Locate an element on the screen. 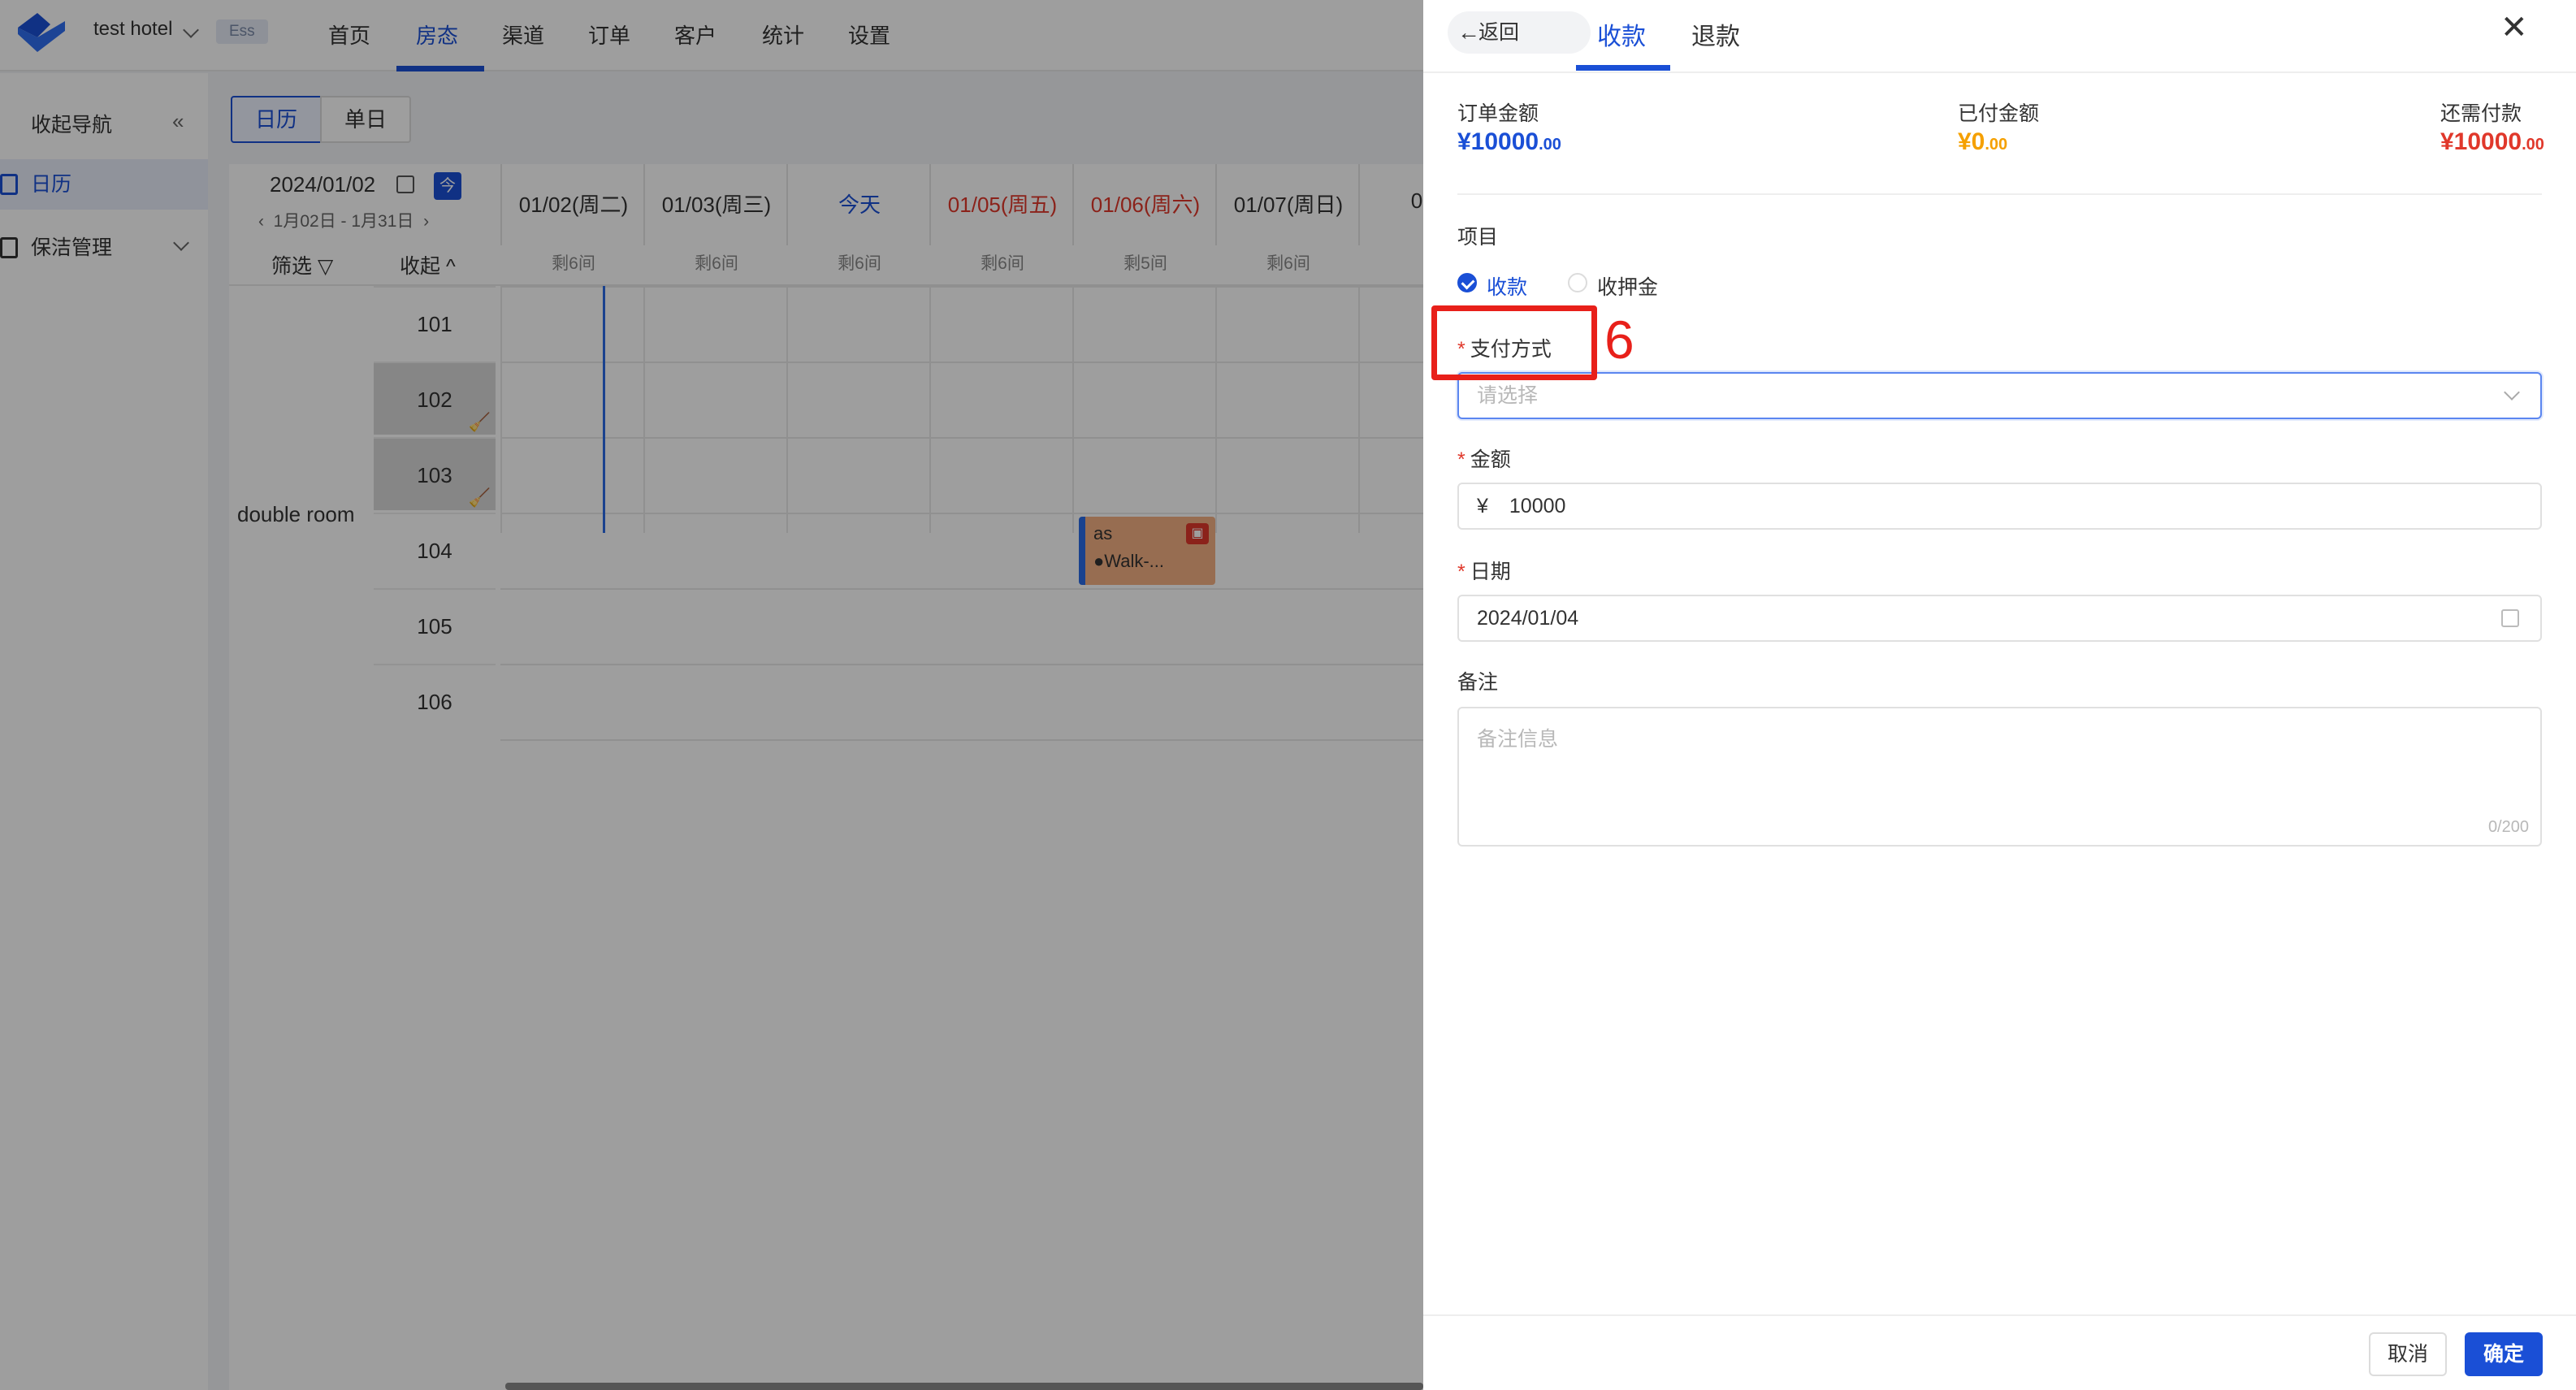  select-placeholder: 请选择 is located at coordinates (1508, 395).